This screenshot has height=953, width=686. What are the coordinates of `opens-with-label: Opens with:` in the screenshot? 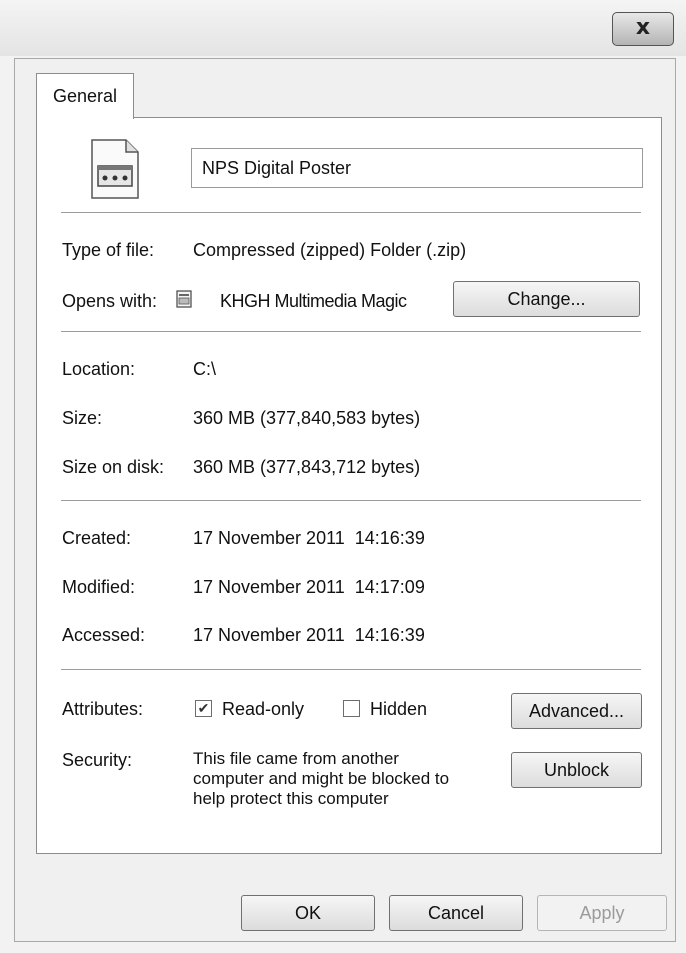 It's located at (110, 301).